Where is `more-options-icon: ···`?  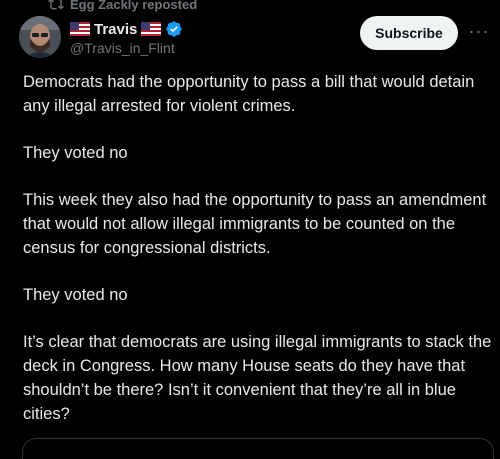
more-options-icon: ··· is located at coordinates (479, 31).